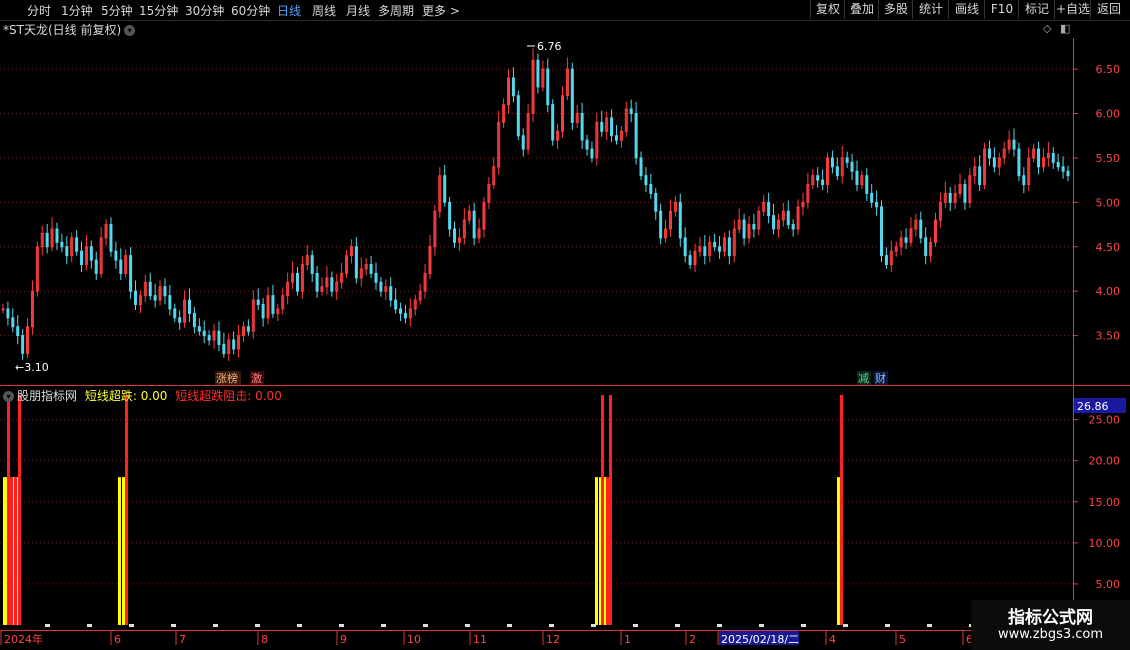  Describe the element at coordinates (32, 367) in the screenshot. I see `low-price-marker: ←3.10` at that location.